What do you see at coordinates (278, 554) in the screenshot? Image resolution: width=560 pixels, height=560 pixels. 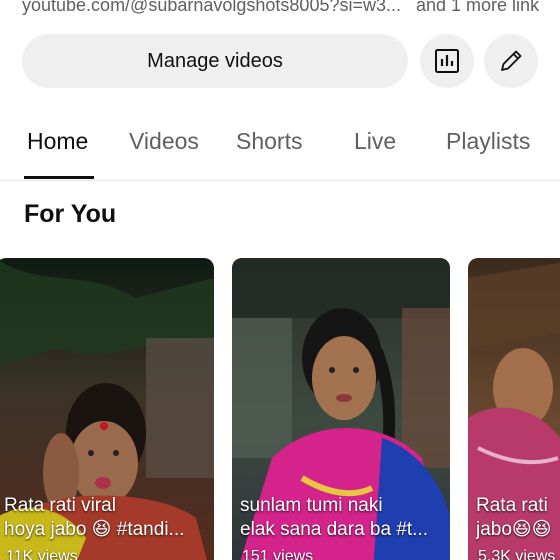 I see `video-views: 151 views` at bounding box center [278, 554].